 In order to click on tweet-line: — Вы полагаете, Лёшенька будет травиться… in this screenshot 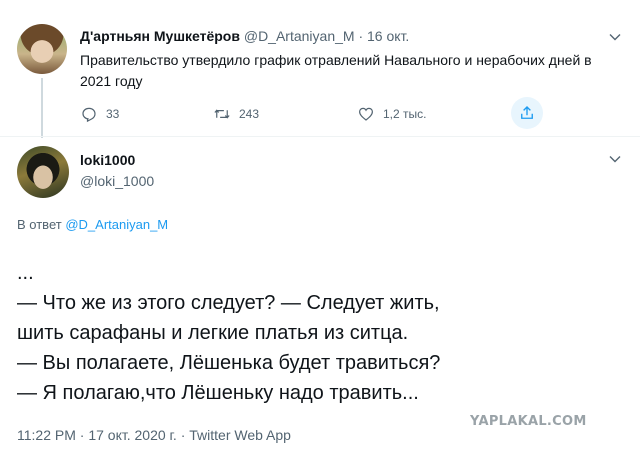, I will do `click(229, 363)`.